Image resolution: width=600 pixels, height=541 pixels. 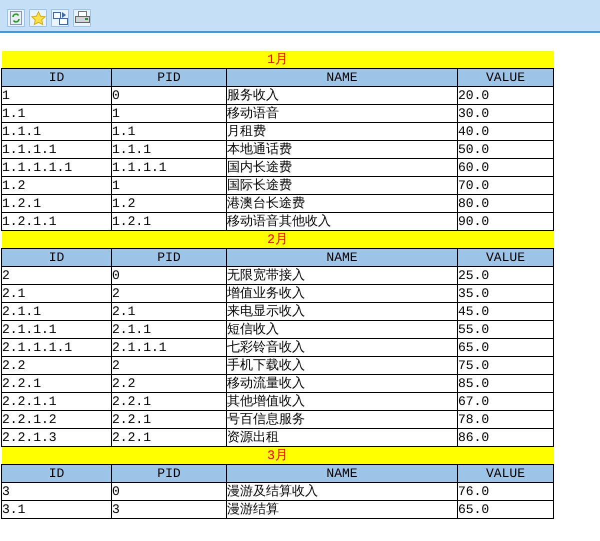 I want to click on month-title: 1月, so click(x=278, y=59).